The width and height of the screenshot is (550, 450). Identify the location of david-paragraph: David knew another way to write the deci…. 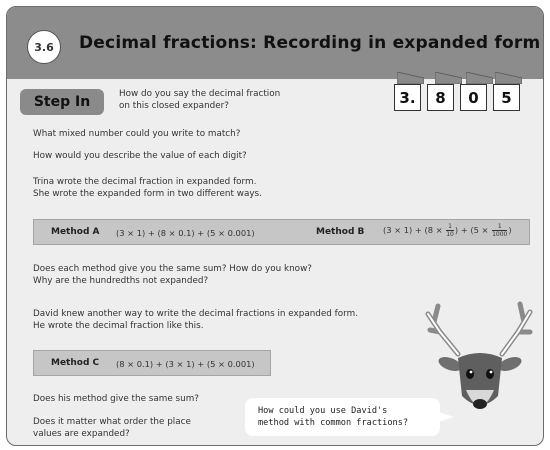
(195, 320).